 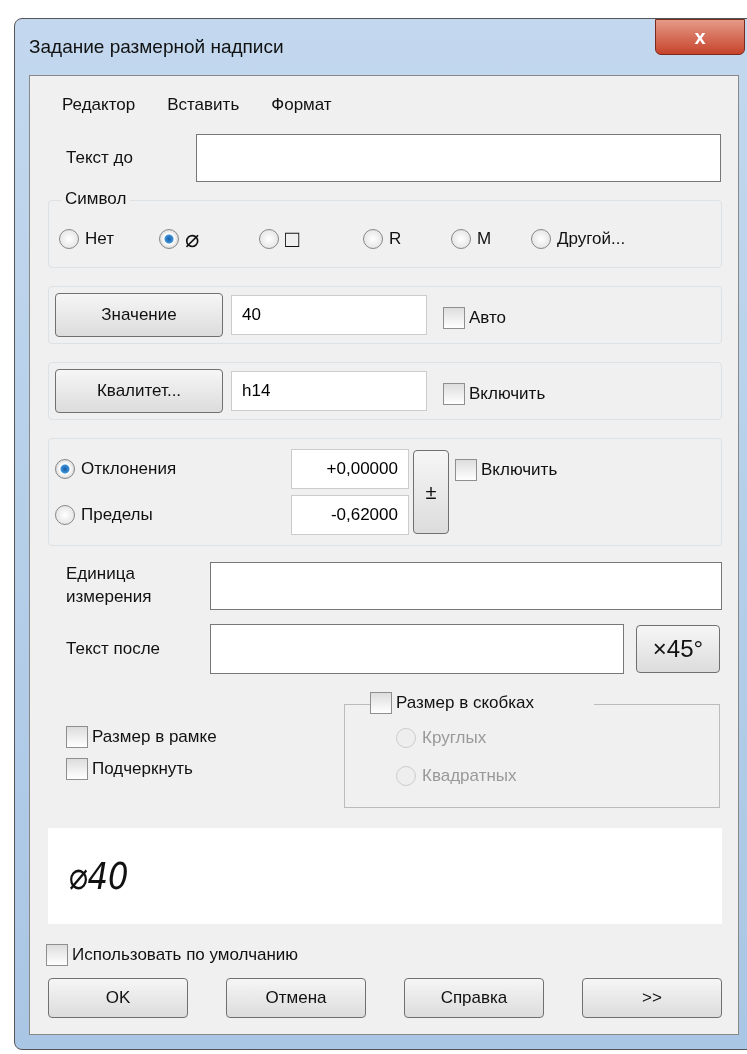 I want to click on chamfer-button: ×45°, so click(x=678, y=649).